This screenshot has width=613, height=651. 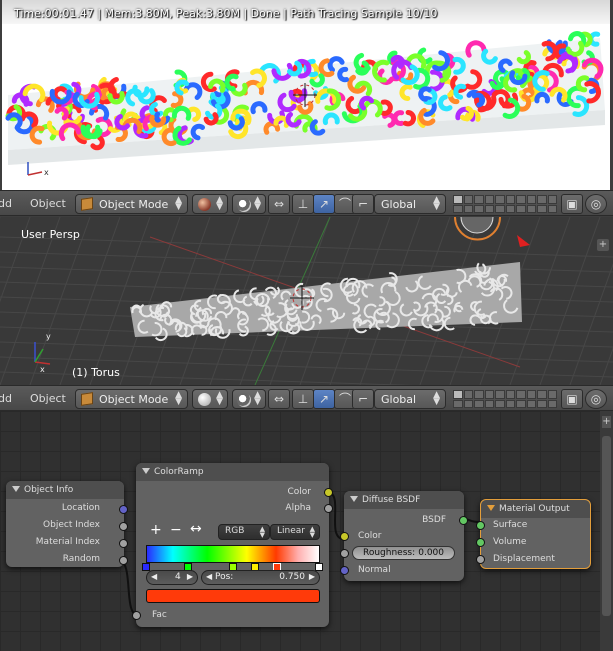 I want to click on scrollbar, so click(x=606, y=526).